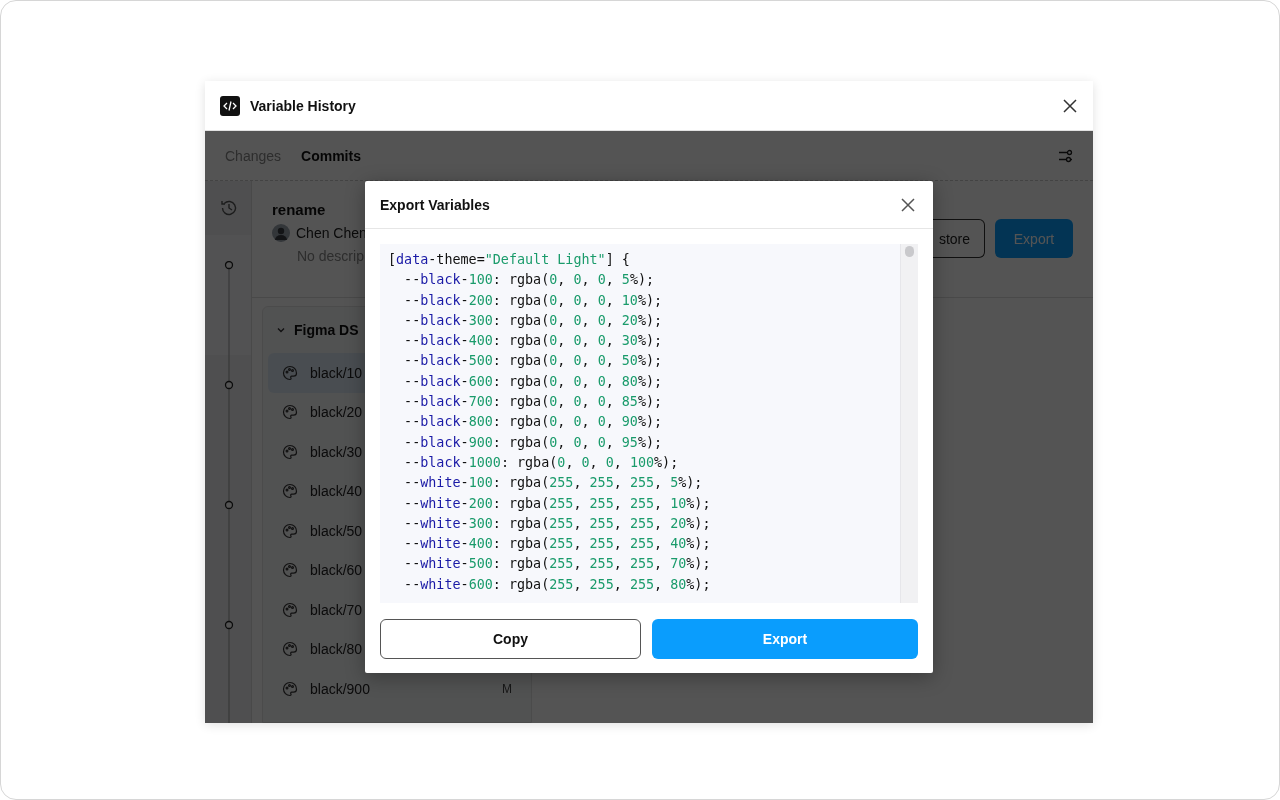  I want to click on code-line: --white-100: rgba(255, 255, 255, 5%);, so click(553, 483).